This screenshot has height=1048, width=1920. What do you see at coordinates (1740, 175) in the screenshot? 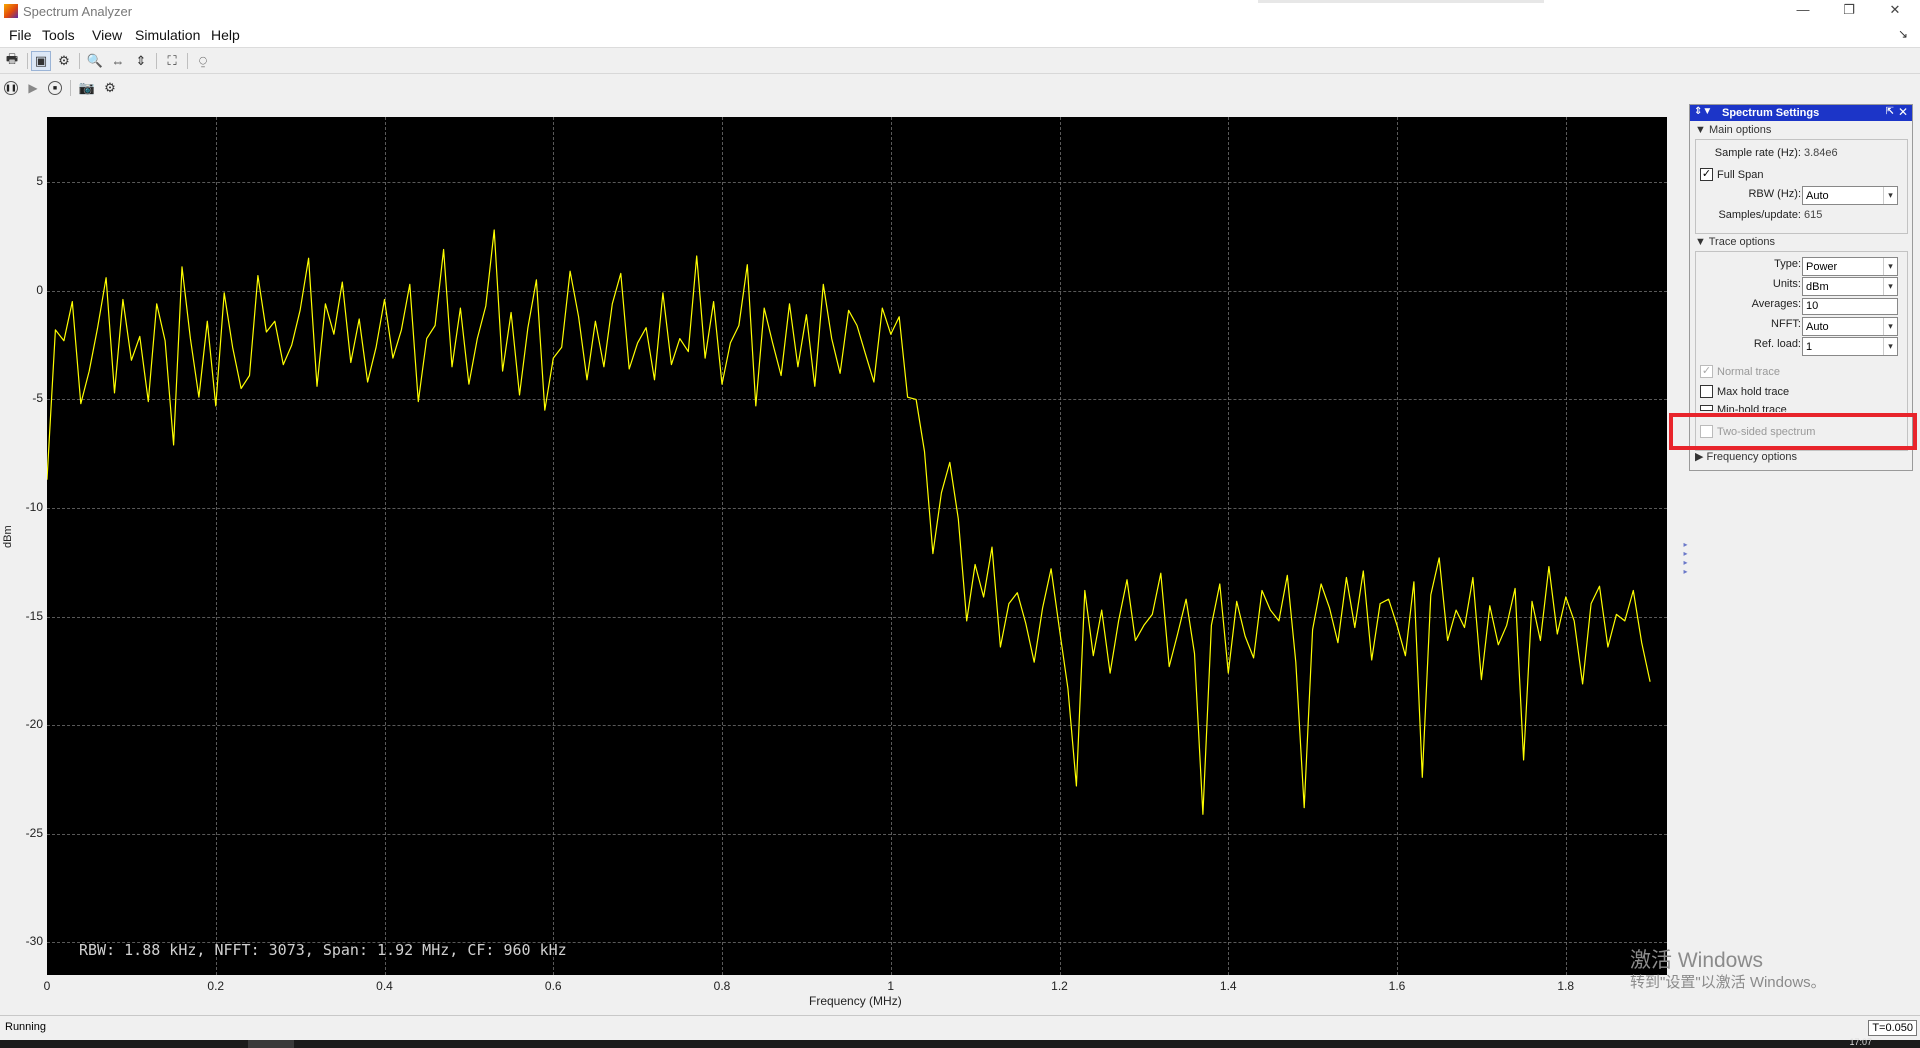
I see `full-span-label: Full Span` at bounding box center [1740, 175].